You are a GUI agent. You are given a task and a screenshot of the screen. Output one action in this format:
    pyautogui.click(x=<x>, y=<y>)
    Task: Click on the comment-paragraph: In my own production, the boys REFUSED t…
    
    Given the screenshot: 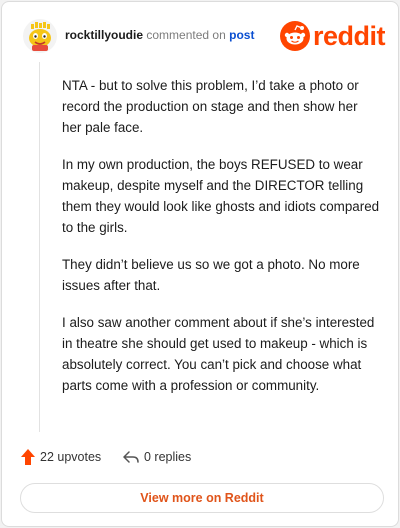 What is the action you would take?
    pyautogui.click(x=221, y=196)
    